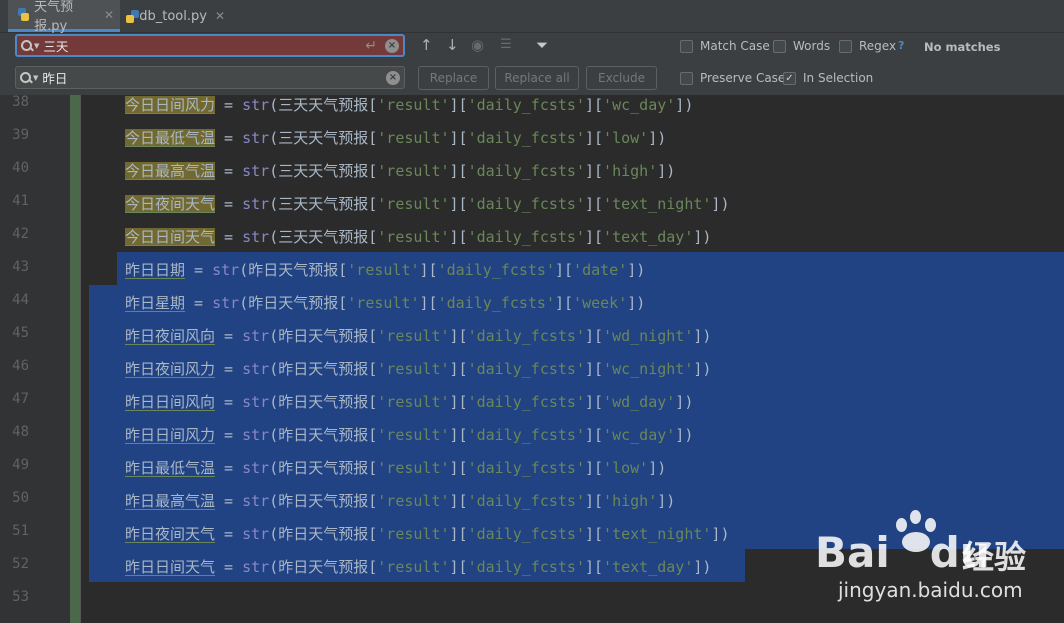  What do you see at coordinates (789, 78) in the screenshot?
I see `checkbox-box: ✓` at bounding box center [789, 78].